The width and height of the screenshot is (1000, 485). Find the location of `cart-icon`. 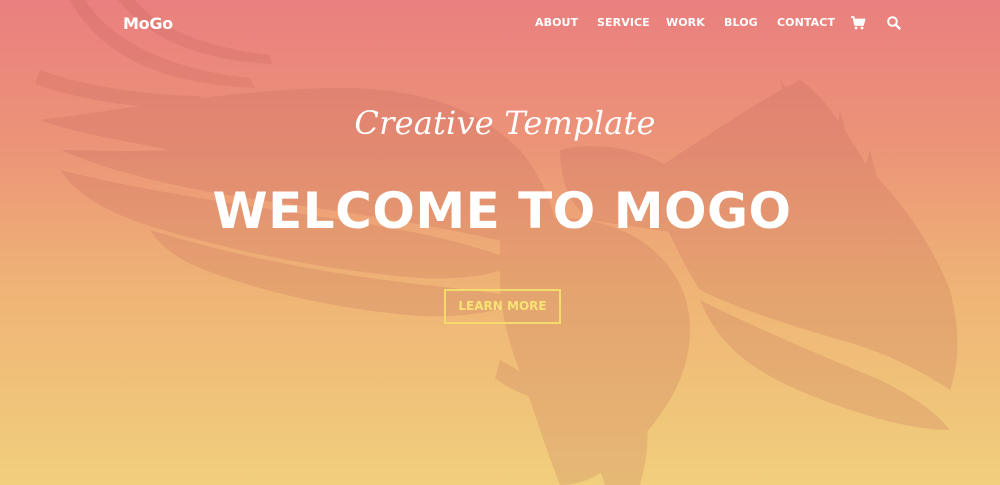

cart-icon is located at coordinates (858, 23).